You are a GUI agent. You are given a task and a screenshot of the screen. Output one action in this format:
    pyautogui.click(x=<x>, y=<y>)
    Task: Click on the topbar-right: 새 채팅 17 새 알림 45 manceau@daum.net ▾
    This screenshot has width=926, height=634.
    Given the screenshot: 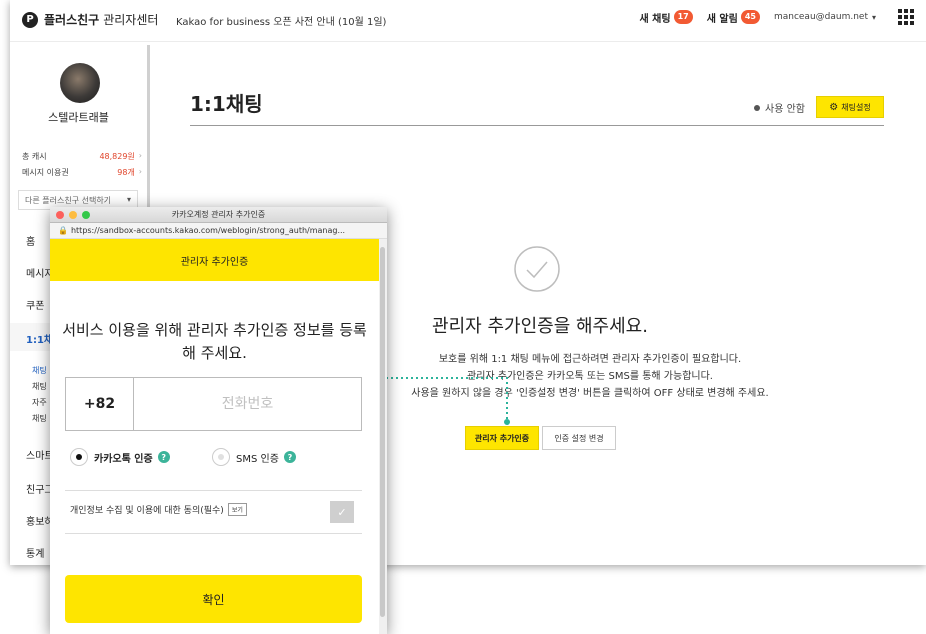 What is the action you would take?
    pyautogui.click(x=776, y=17)
    